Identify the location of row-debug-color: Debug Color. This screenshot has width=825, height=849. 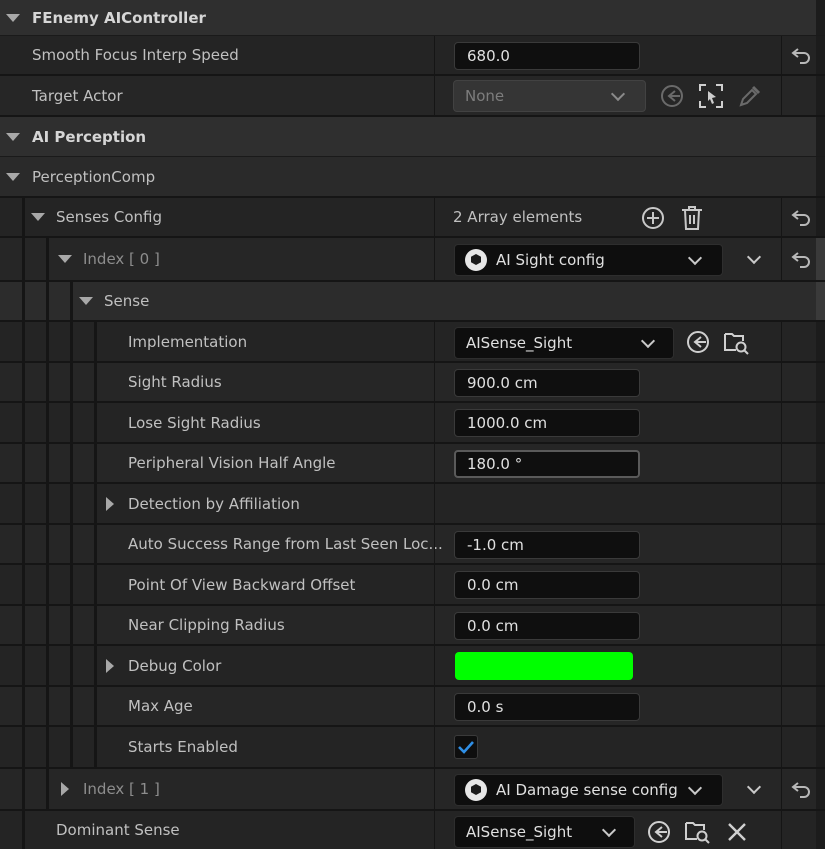
(412, 666).